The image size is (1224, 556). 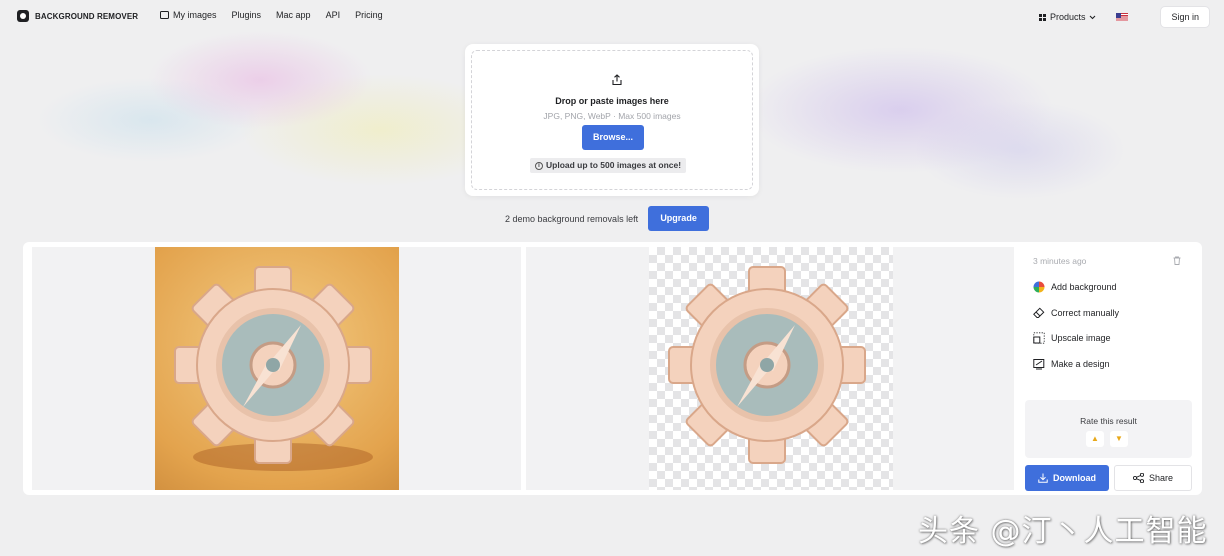 I want to click on demo-row: 2 demo background removals left Upgrade, so click(x=607, y=218).